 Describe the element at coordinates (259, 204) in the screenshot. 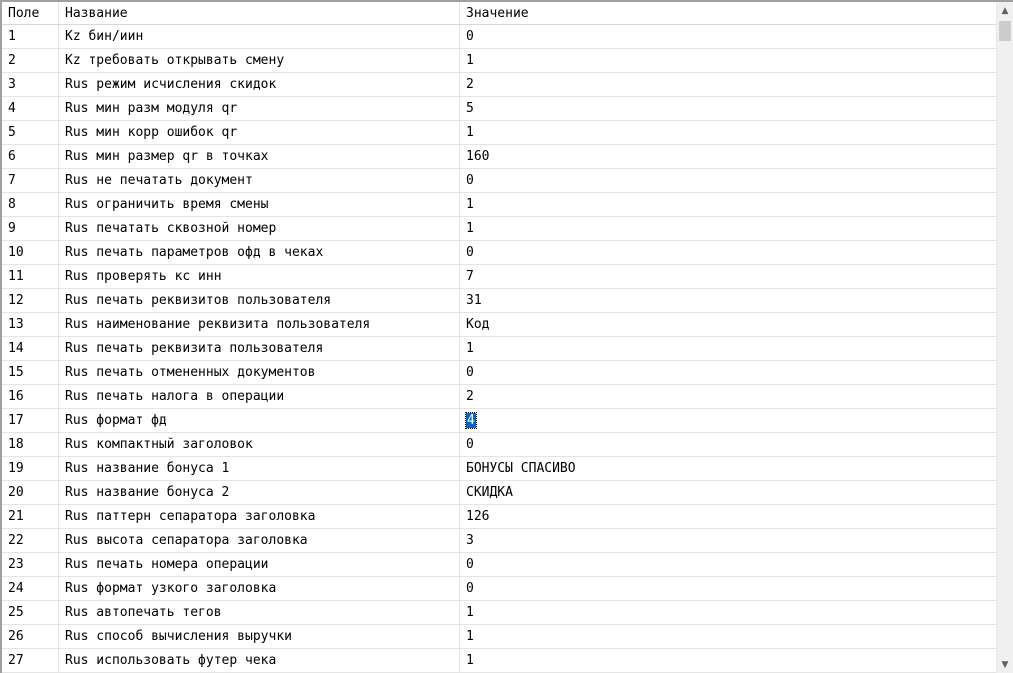

I see `cell-name: Rus ограничить время смены` at that location.